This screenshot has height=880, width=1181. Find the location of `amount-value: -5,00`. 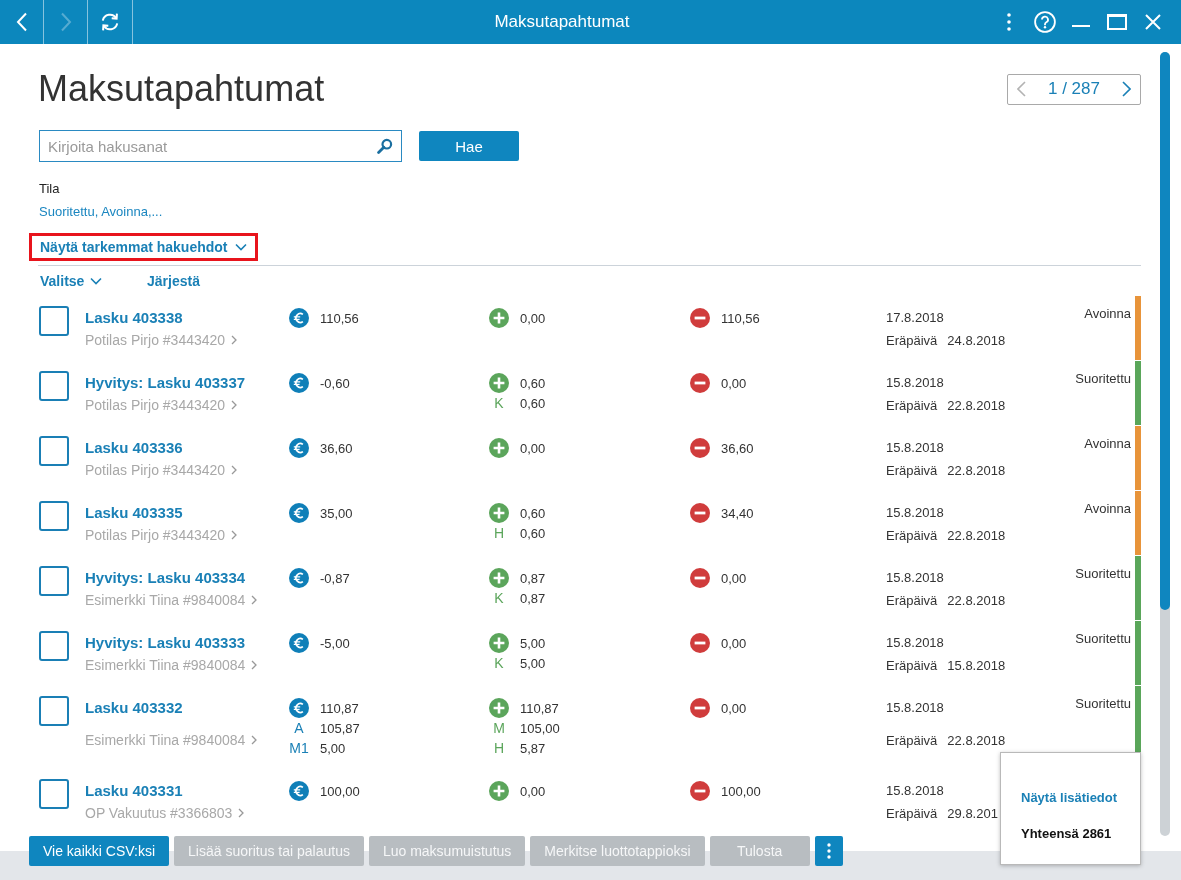

amount-value: -5,00 is located at coordinates (335, 643).